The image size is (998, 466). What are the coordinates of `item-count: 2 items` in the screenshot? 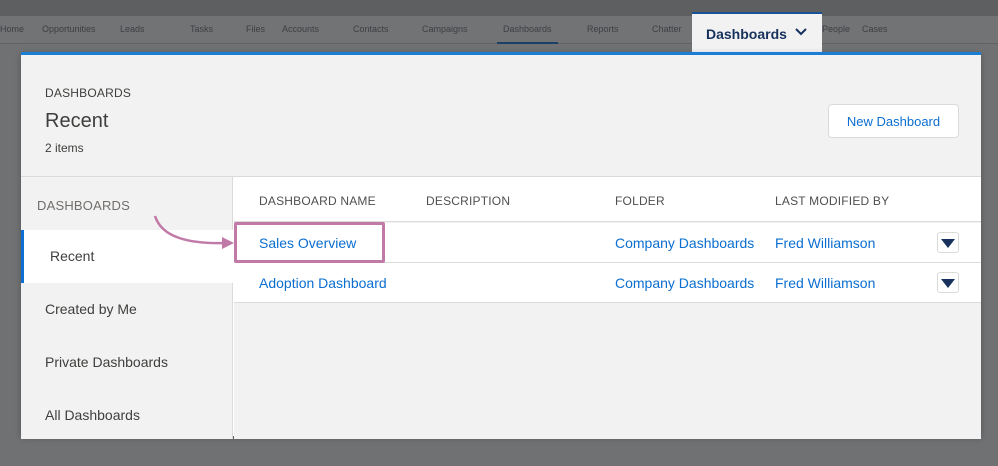 It's located at (64, 148).